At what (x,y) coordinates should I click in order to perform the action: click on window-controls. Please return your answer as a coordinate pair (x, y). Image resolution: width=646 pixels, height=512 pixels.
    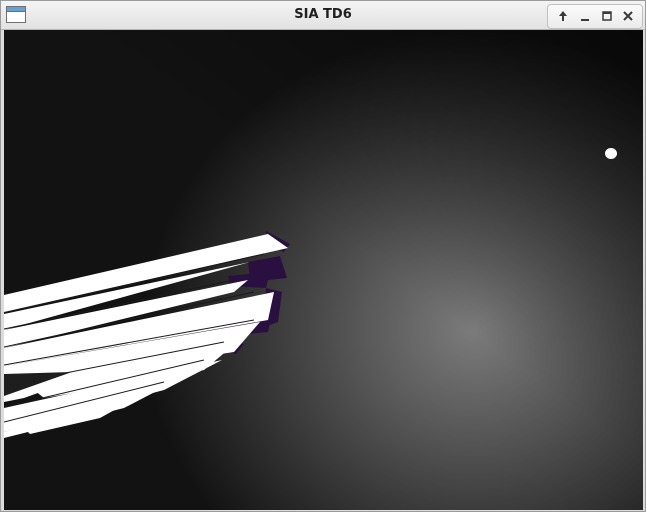
    Looking at the image, I should click on (595, 16).